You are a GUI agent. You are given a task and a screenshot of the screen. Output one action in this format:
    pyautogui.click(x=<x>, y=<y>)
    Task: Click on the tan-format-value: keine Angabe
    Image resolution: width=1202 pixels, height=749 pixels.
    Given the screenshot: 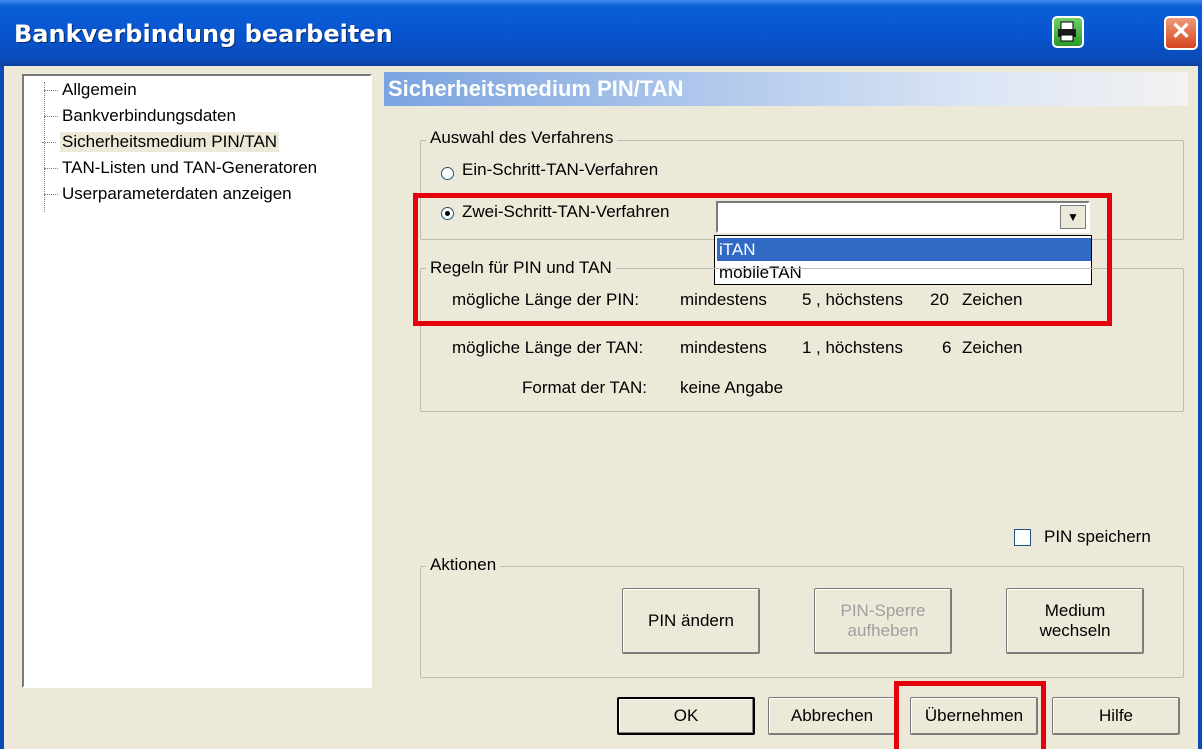 What is the action you would take?
    pyautogui.click(x=732, y=387)
    